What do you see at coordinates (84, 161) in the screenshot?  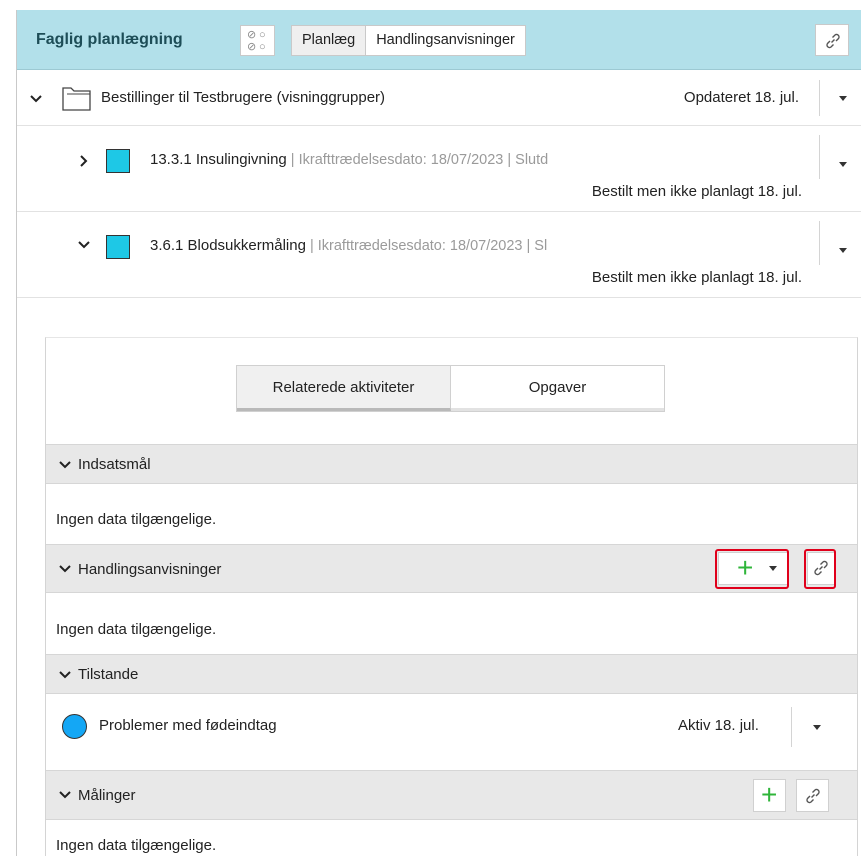 I see `chevron-right-icon` at bounding box center [84, 161].